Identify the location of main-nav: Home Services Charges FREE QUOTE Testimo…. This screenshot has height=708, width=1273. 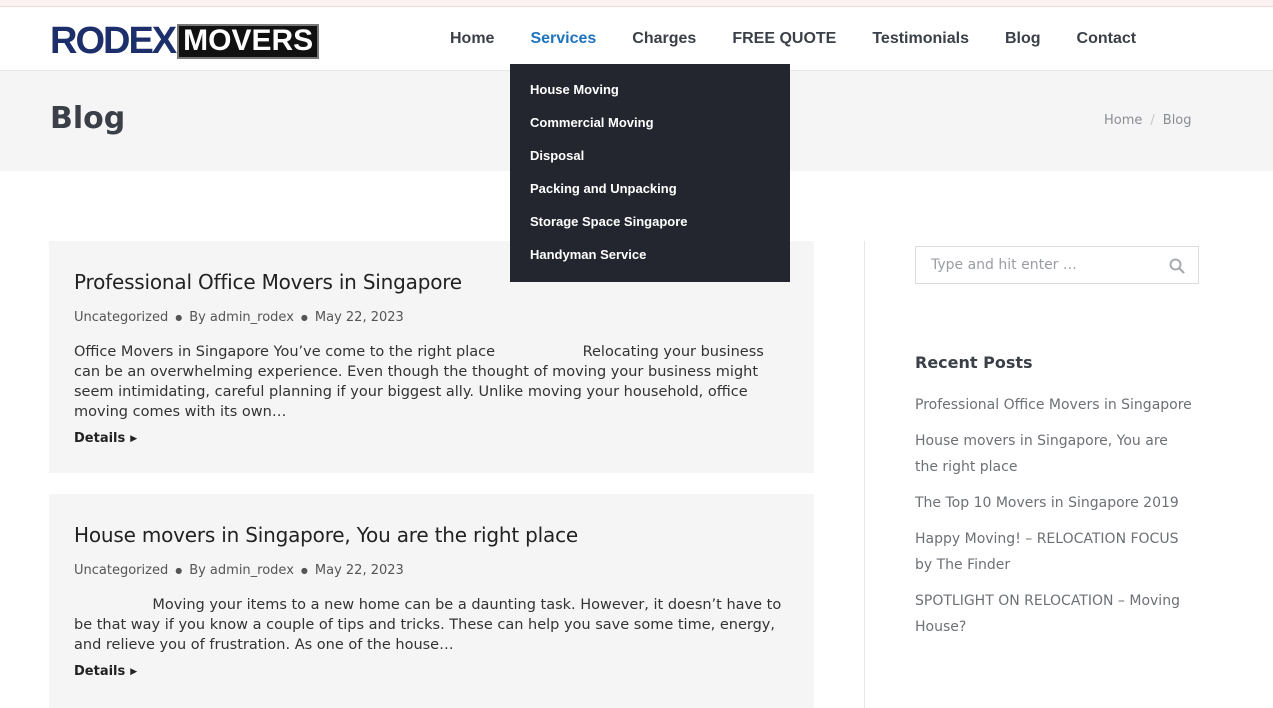
(793, 39).